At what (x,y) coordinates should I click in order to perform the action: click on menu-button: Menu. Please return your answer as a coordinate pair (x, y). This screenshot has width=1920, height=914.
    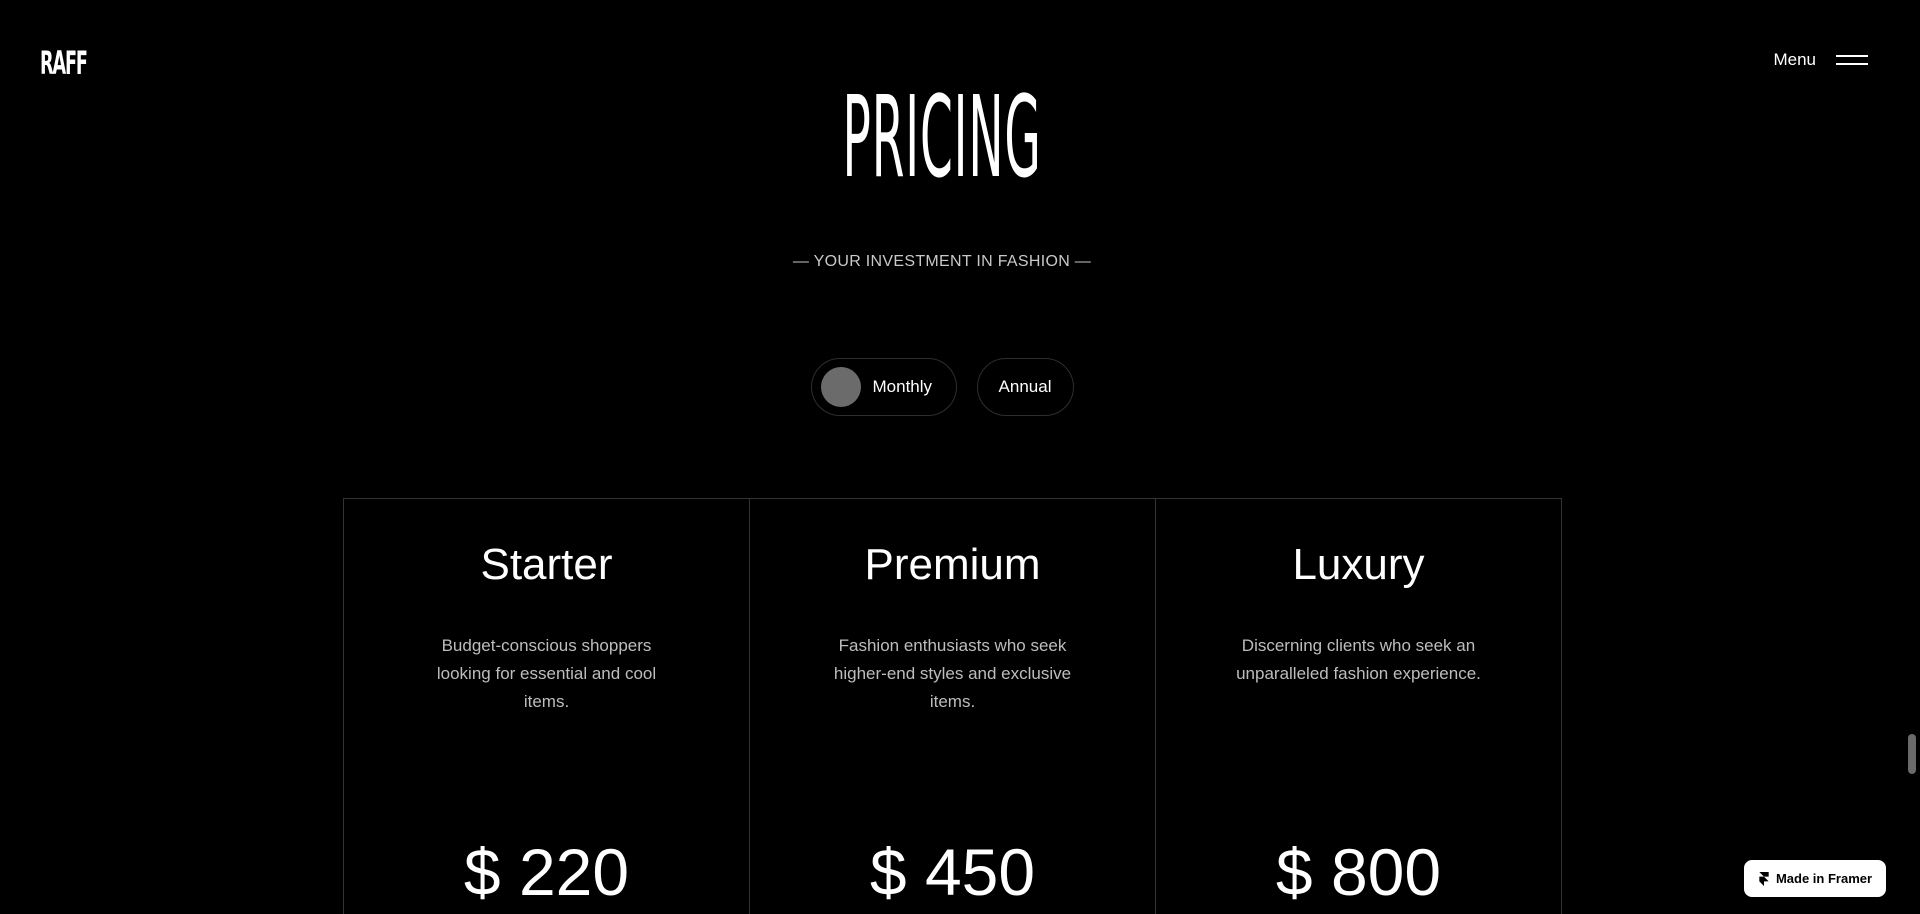
    Looking at the image, I should click on (1820, 60).